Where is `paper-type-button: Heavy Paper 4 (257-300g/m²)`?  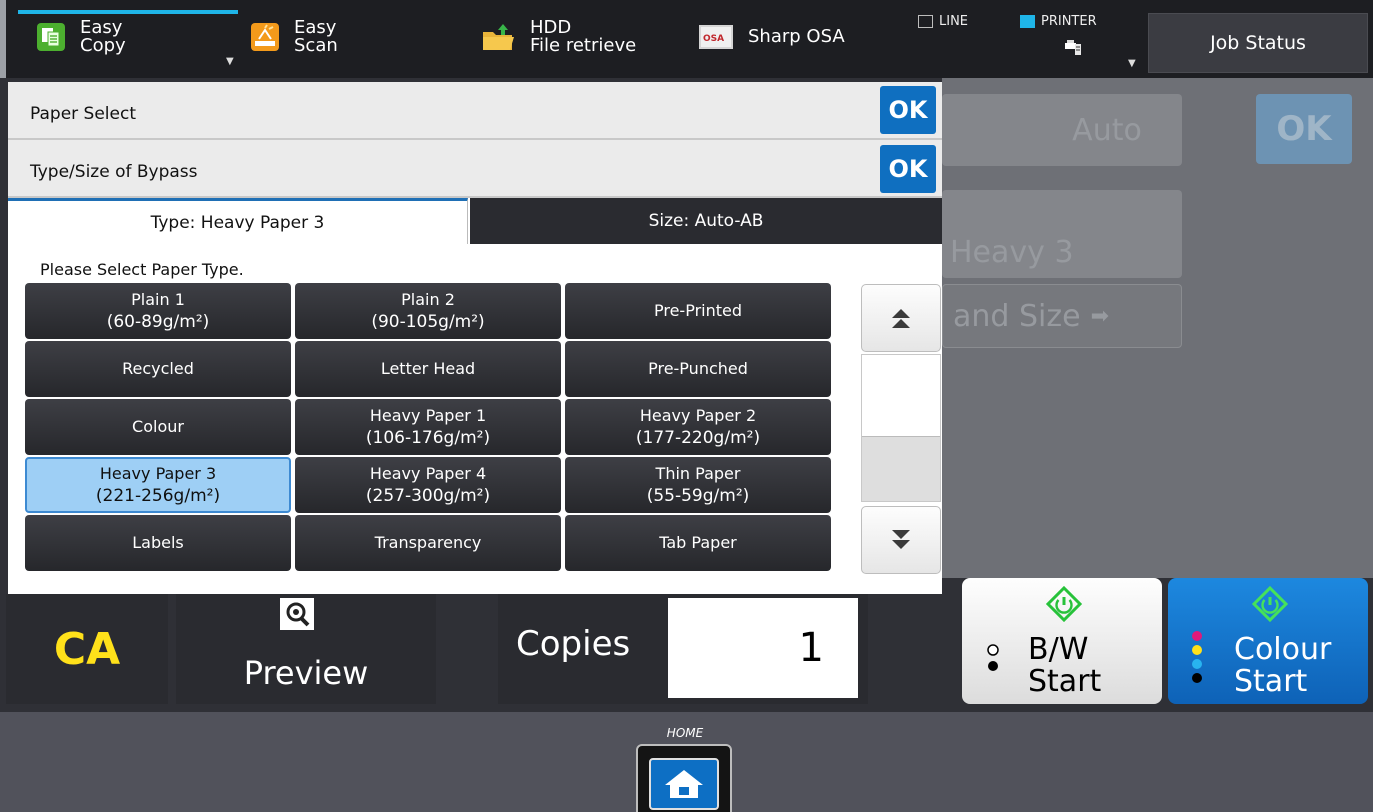 paper-type-button: Heavy Paper 4 (257-300g/m²) is located at coordinates (428, 485).